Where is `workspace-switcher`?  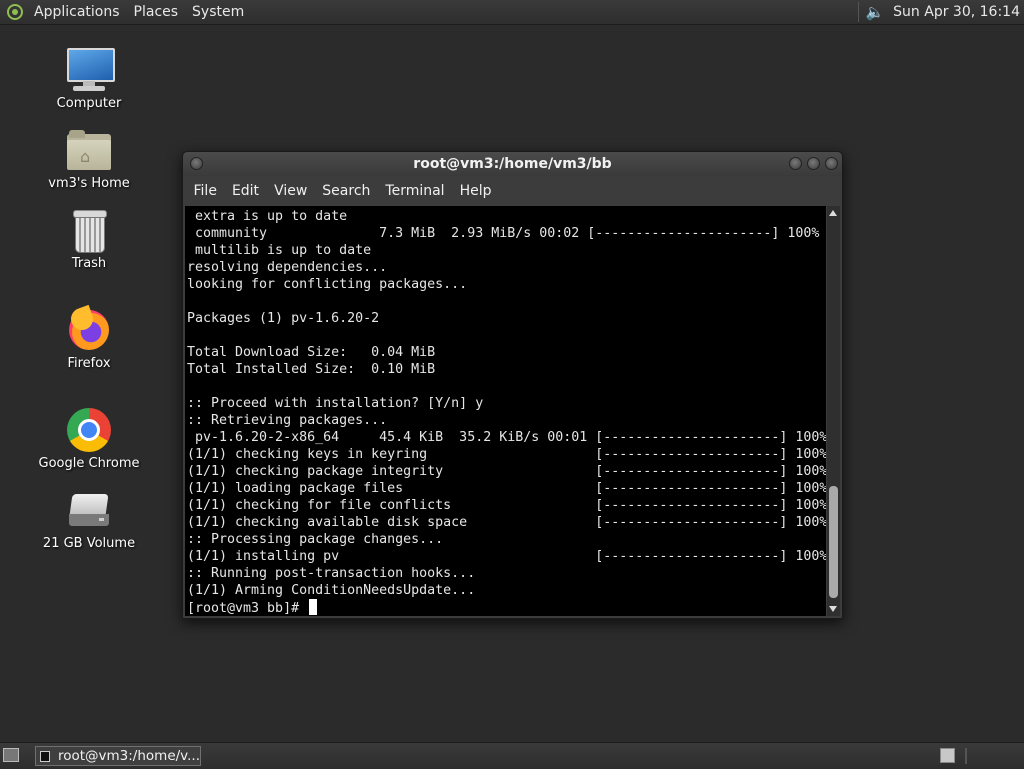 workspace-switcher is located at coordinates (947, 755).